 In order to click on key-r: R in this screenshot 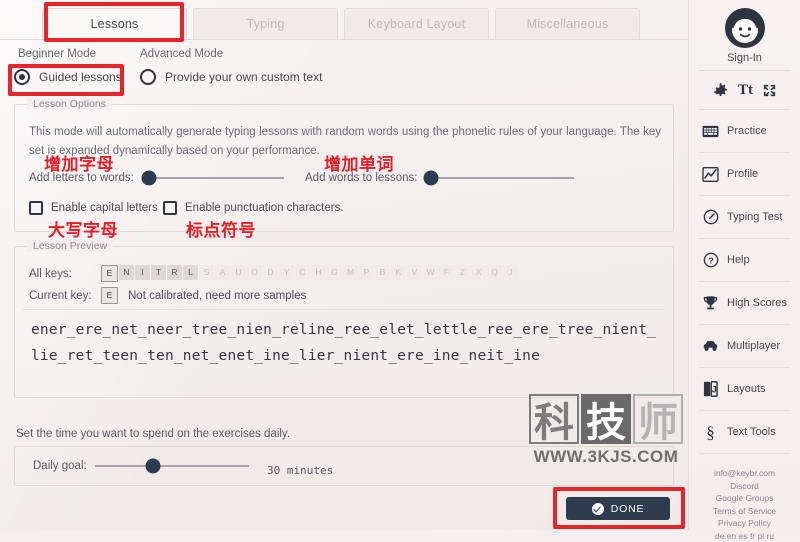, I will do `click(174, 272)`.